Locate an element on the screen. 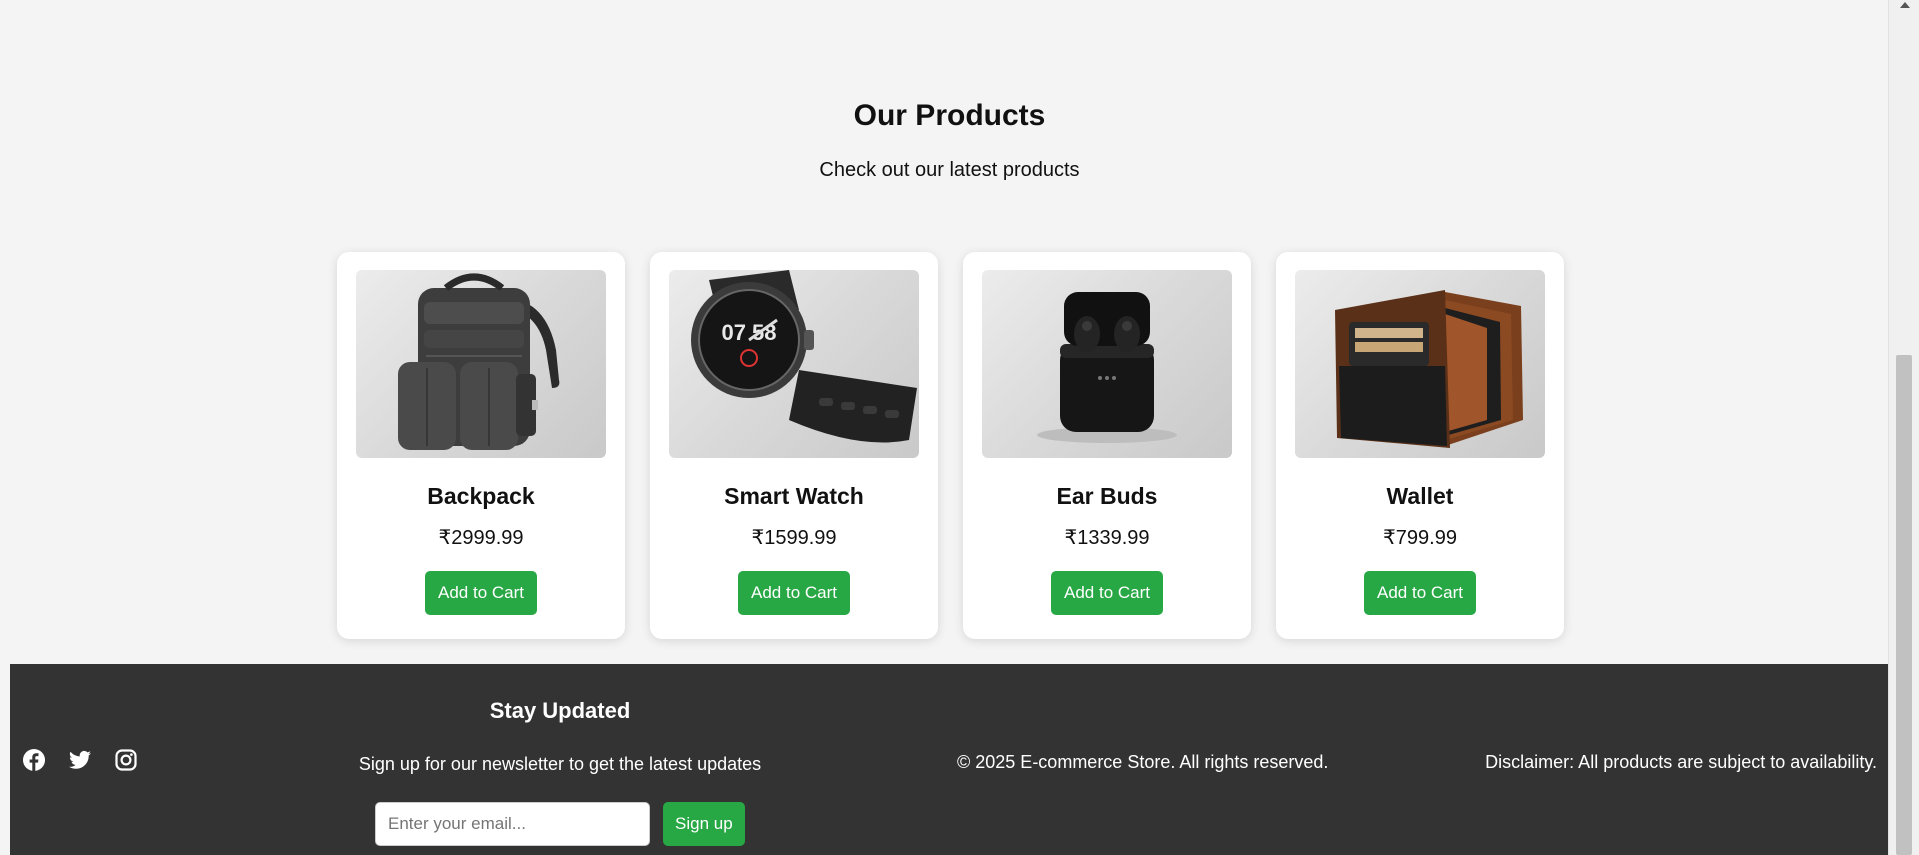 This screenshot has height=855, width=1919. newsletter-form: Sign up is located at coordinates (560, 824).